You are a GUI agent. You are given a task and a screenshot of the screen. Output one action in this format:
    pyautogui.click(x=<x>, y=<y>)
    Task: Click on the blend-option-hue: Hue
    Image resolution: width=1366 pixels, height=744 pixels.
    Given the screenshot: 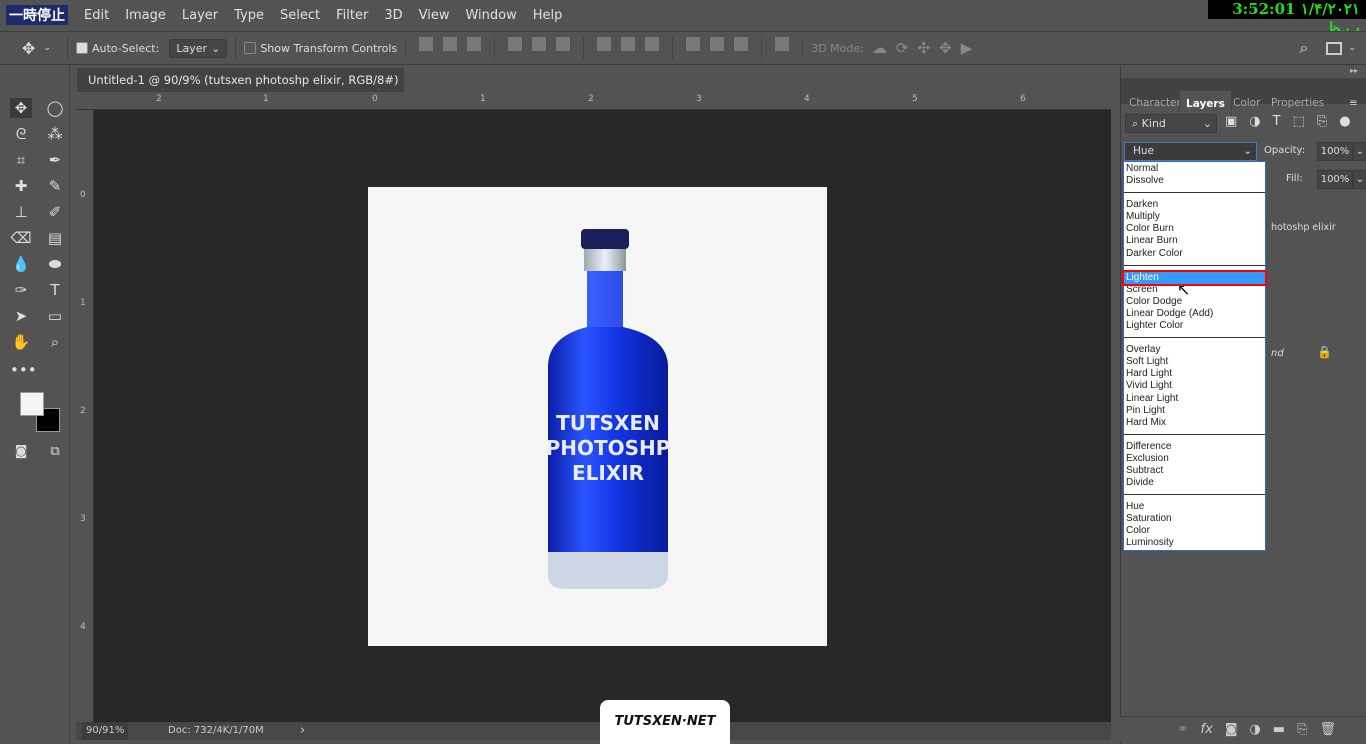 What is the action you would take?
    pyautogui.click(x=1194, y=507)
    